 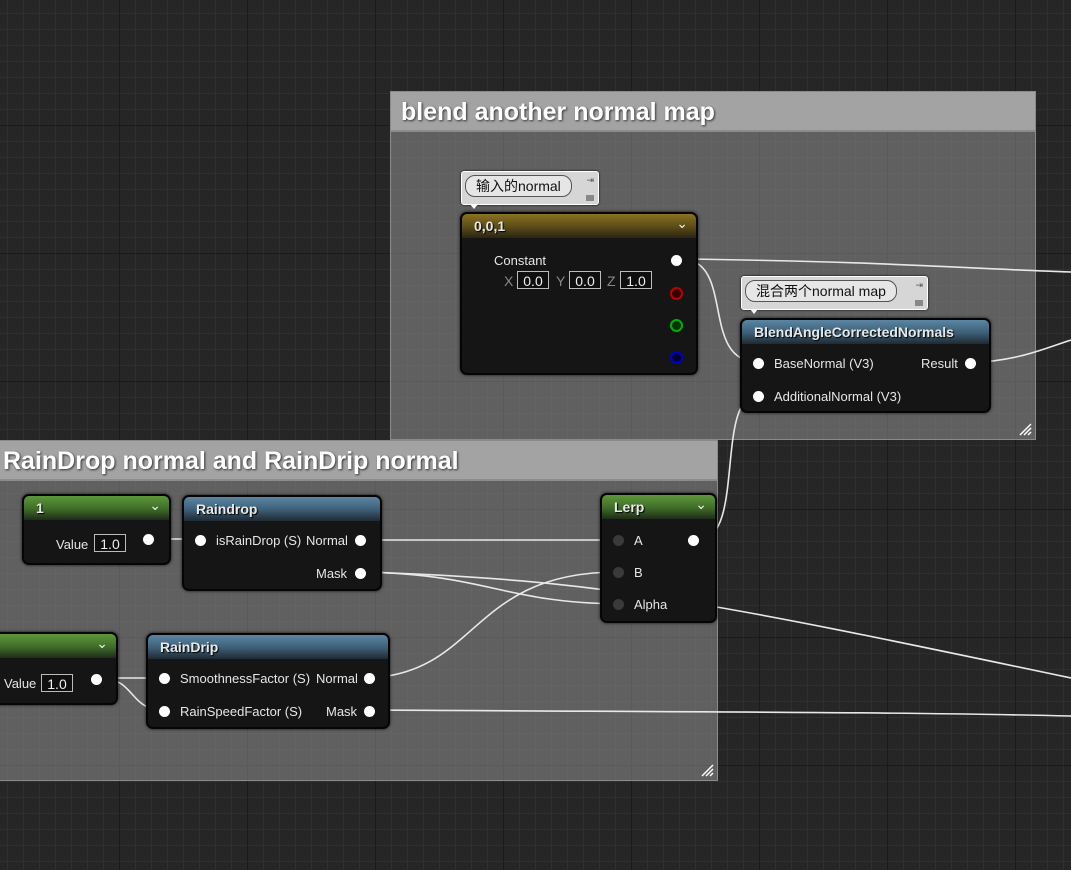 What do you see at coordinates (259, 540) in the screenshot?
I see `israindrop-label: isRainDrop (S)` at bounding box center [259, 540].